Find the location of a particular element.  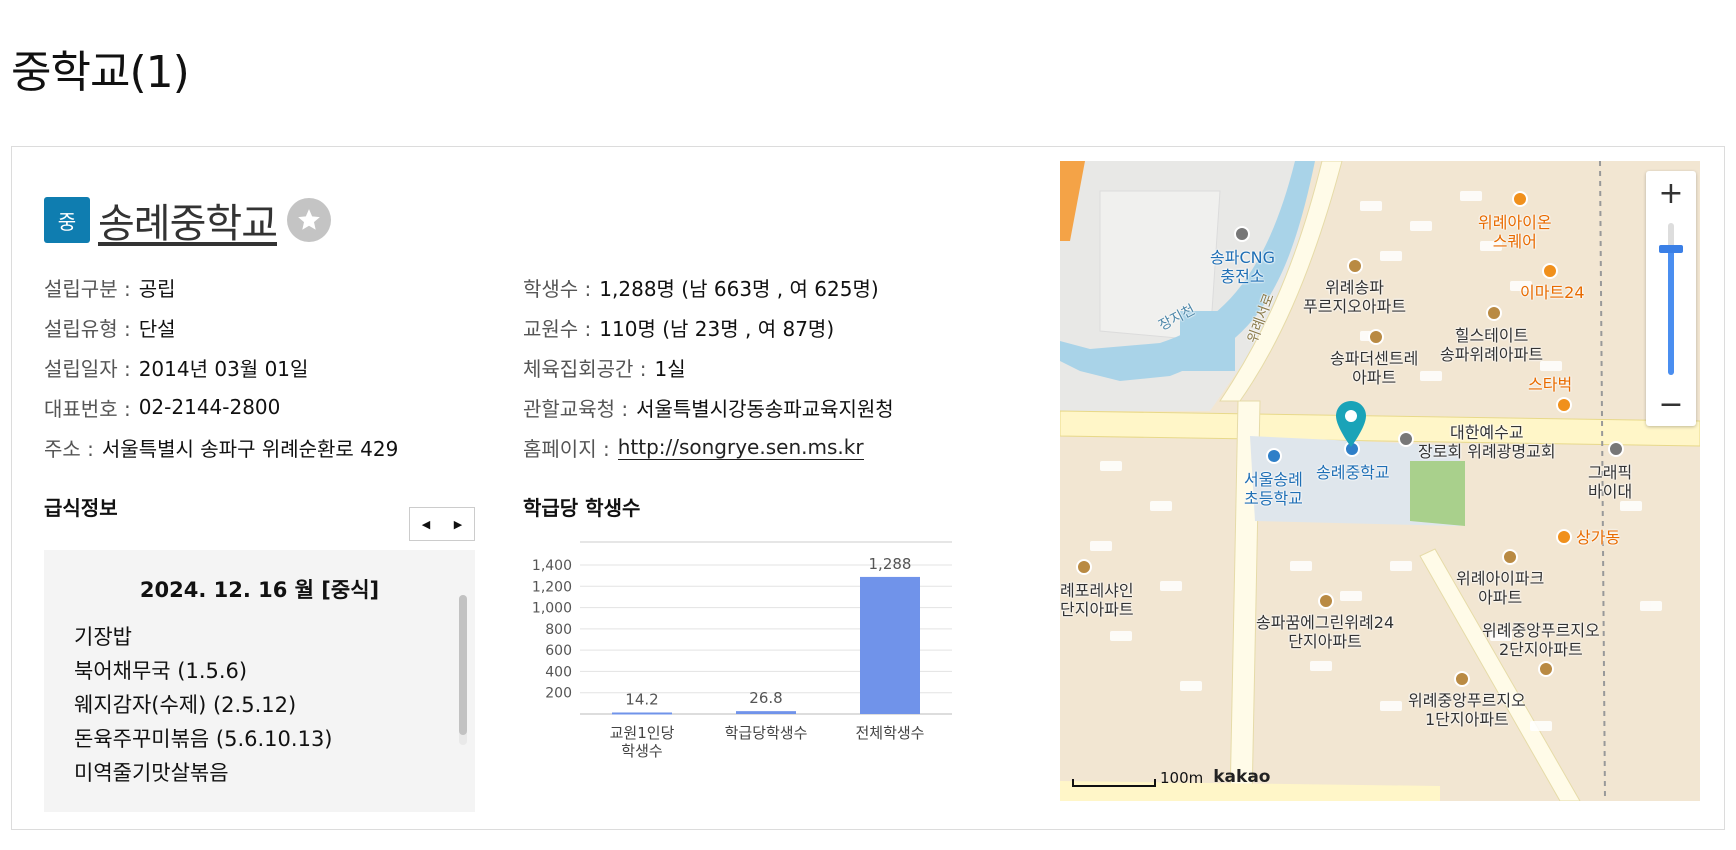

info-row-founding-date: 설립일자 : 2014년 03월 01일 is located at coordinates (221, 367).